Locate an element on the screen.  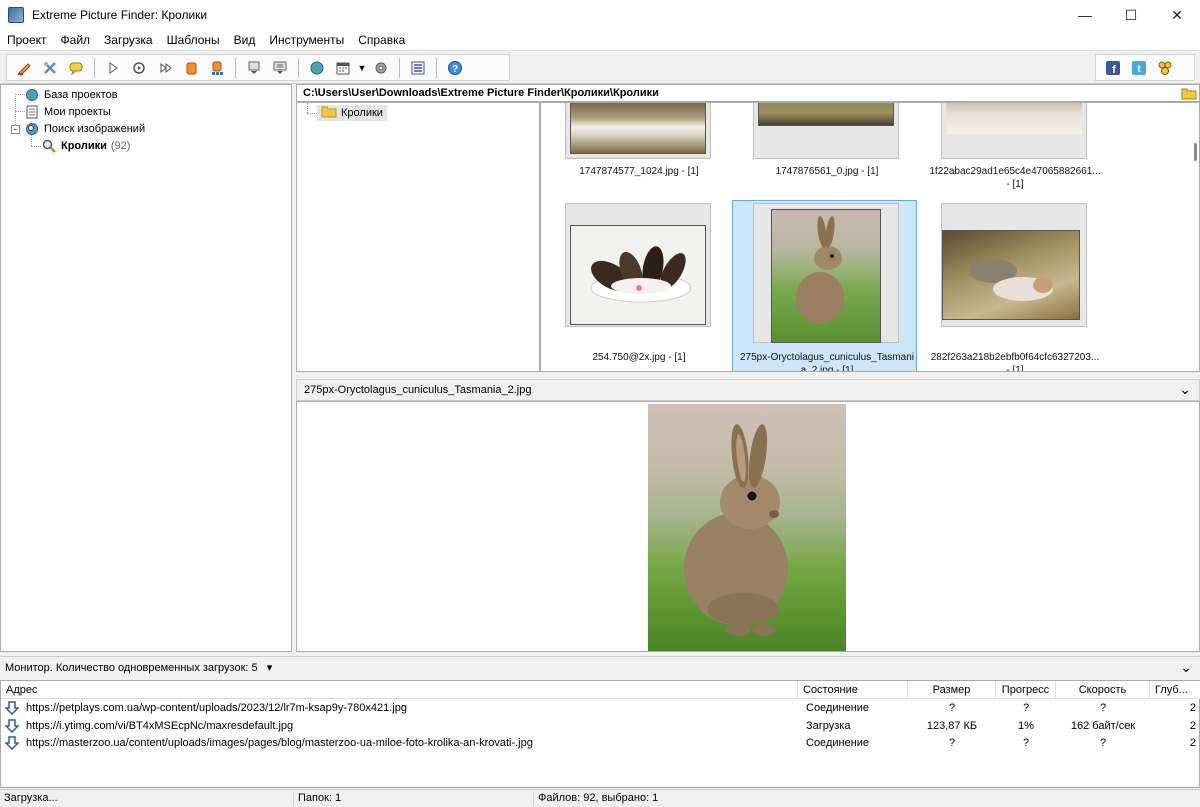
preview-image is located at coordinates (747, 527).